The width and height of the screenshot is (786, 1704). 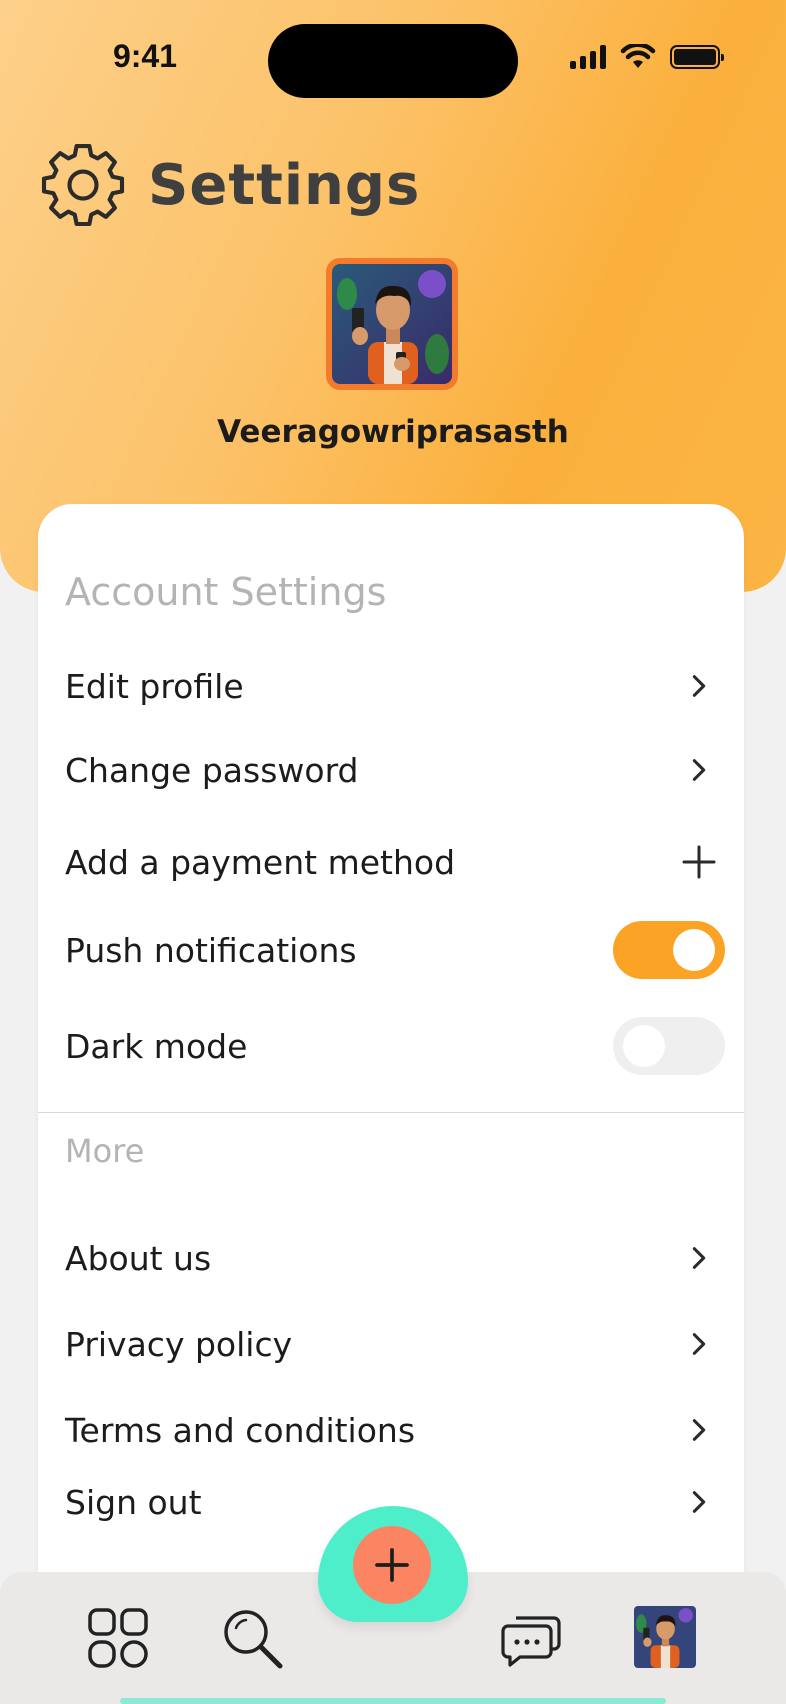 I want to click on cellular-signal-icon, so click(x=588, y=57).